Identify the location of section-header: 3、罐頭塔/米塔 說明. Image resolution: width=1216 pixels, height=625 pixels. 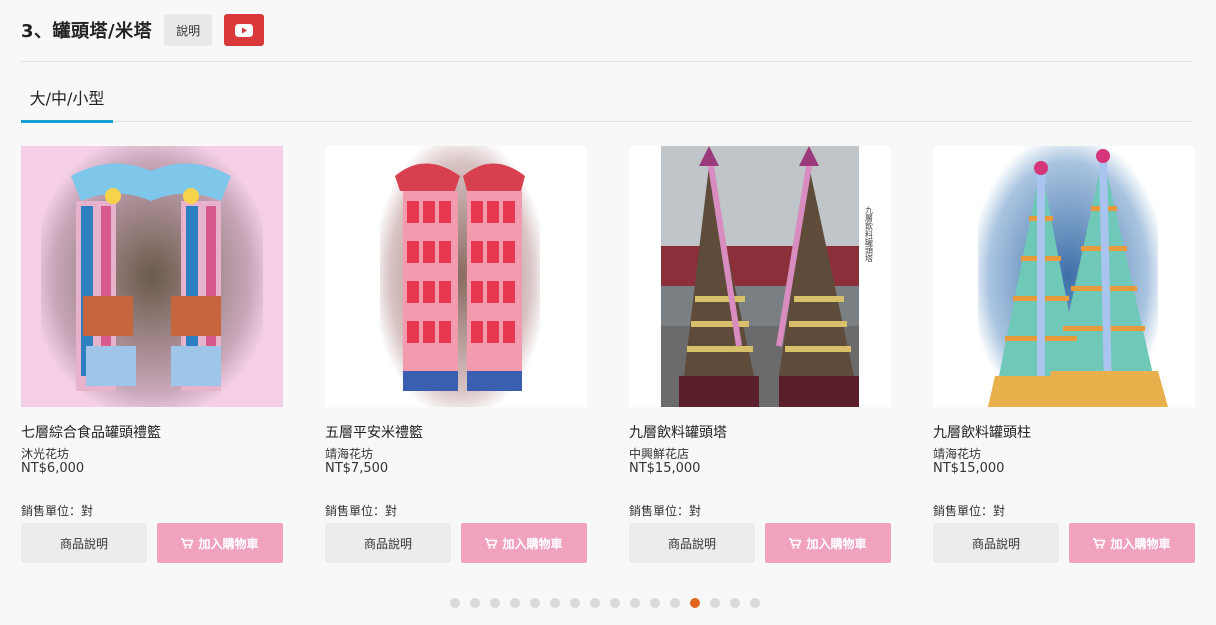
(143, 30).